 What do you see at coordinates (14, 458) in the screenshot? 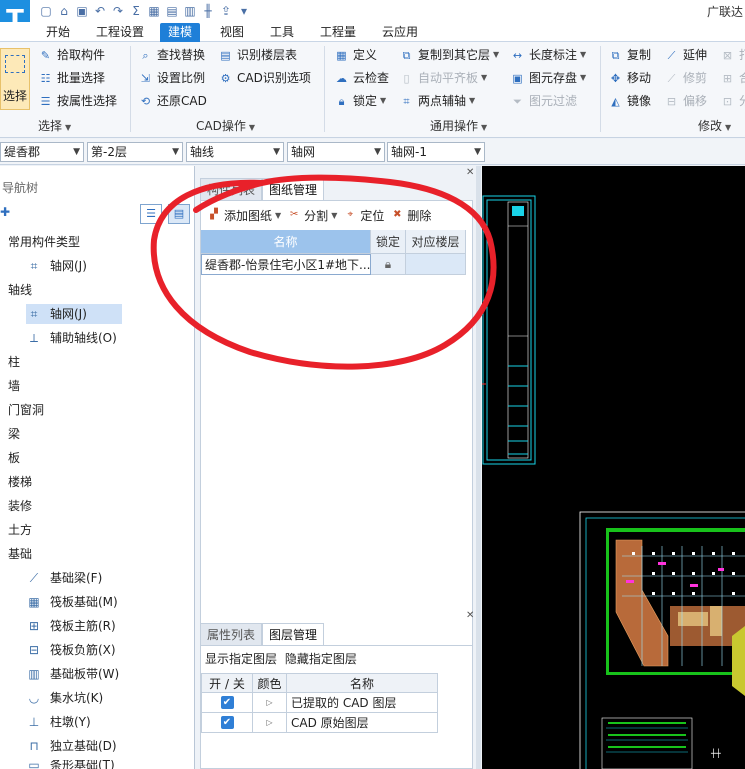
I see `tree-group: 板` at bounding box center [14, 458].